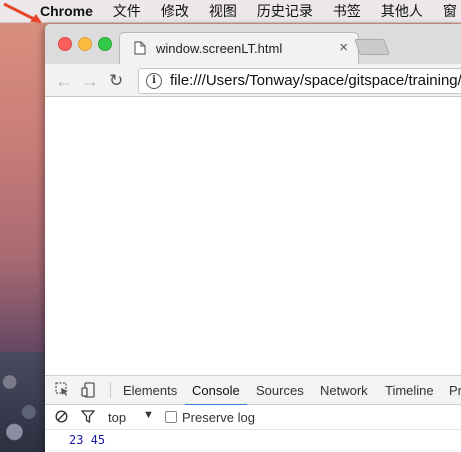  What do you see at coordinates (61, 416) in the screenshot?
I see `clear-console-icon` at bounding box center [61, 416].